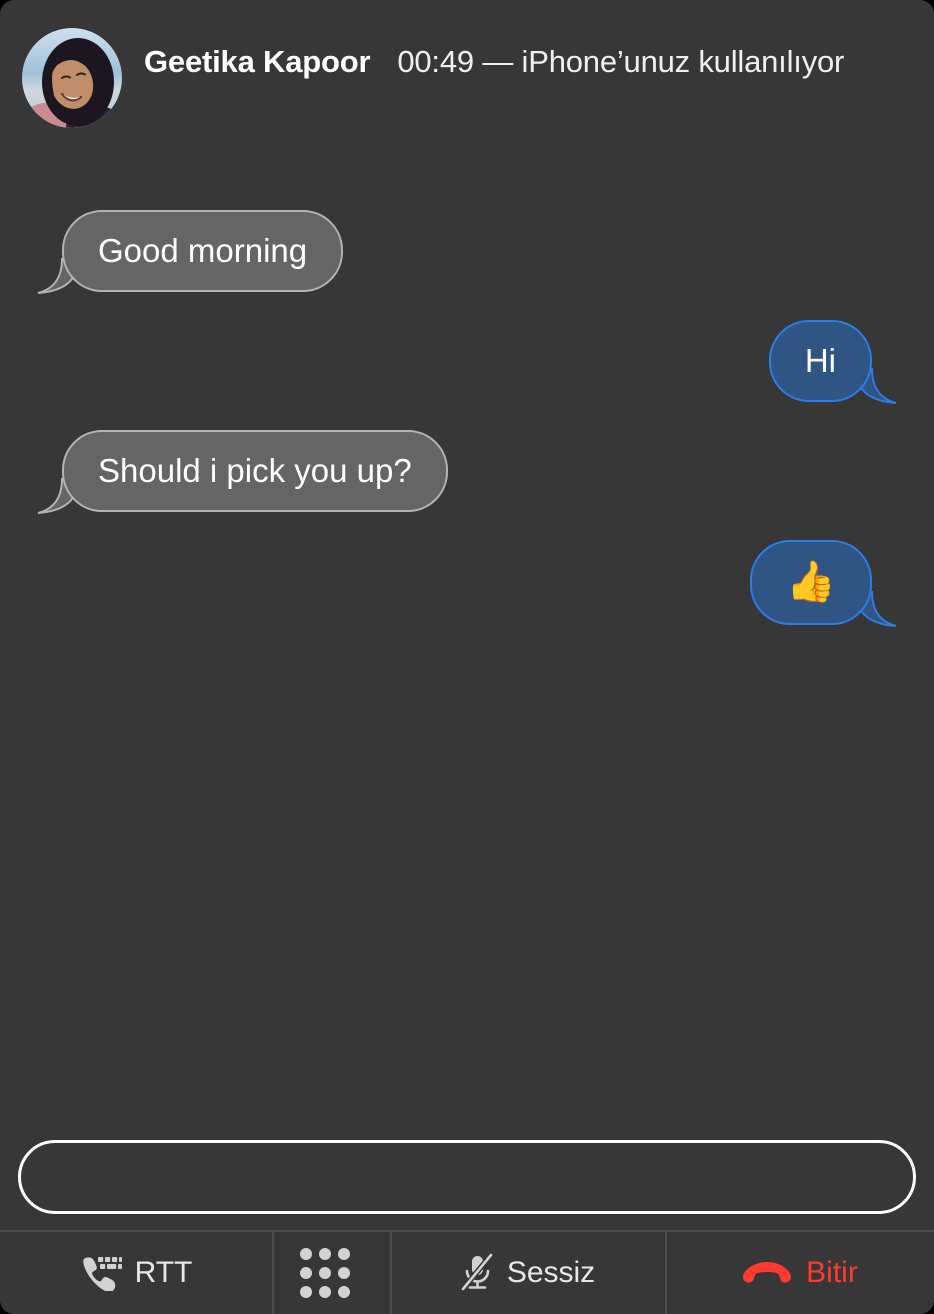 Image resolution: width=934 pixels, height=1314 pixels. I want to click on rtt-button-label: RTT, so click(163, 1272).